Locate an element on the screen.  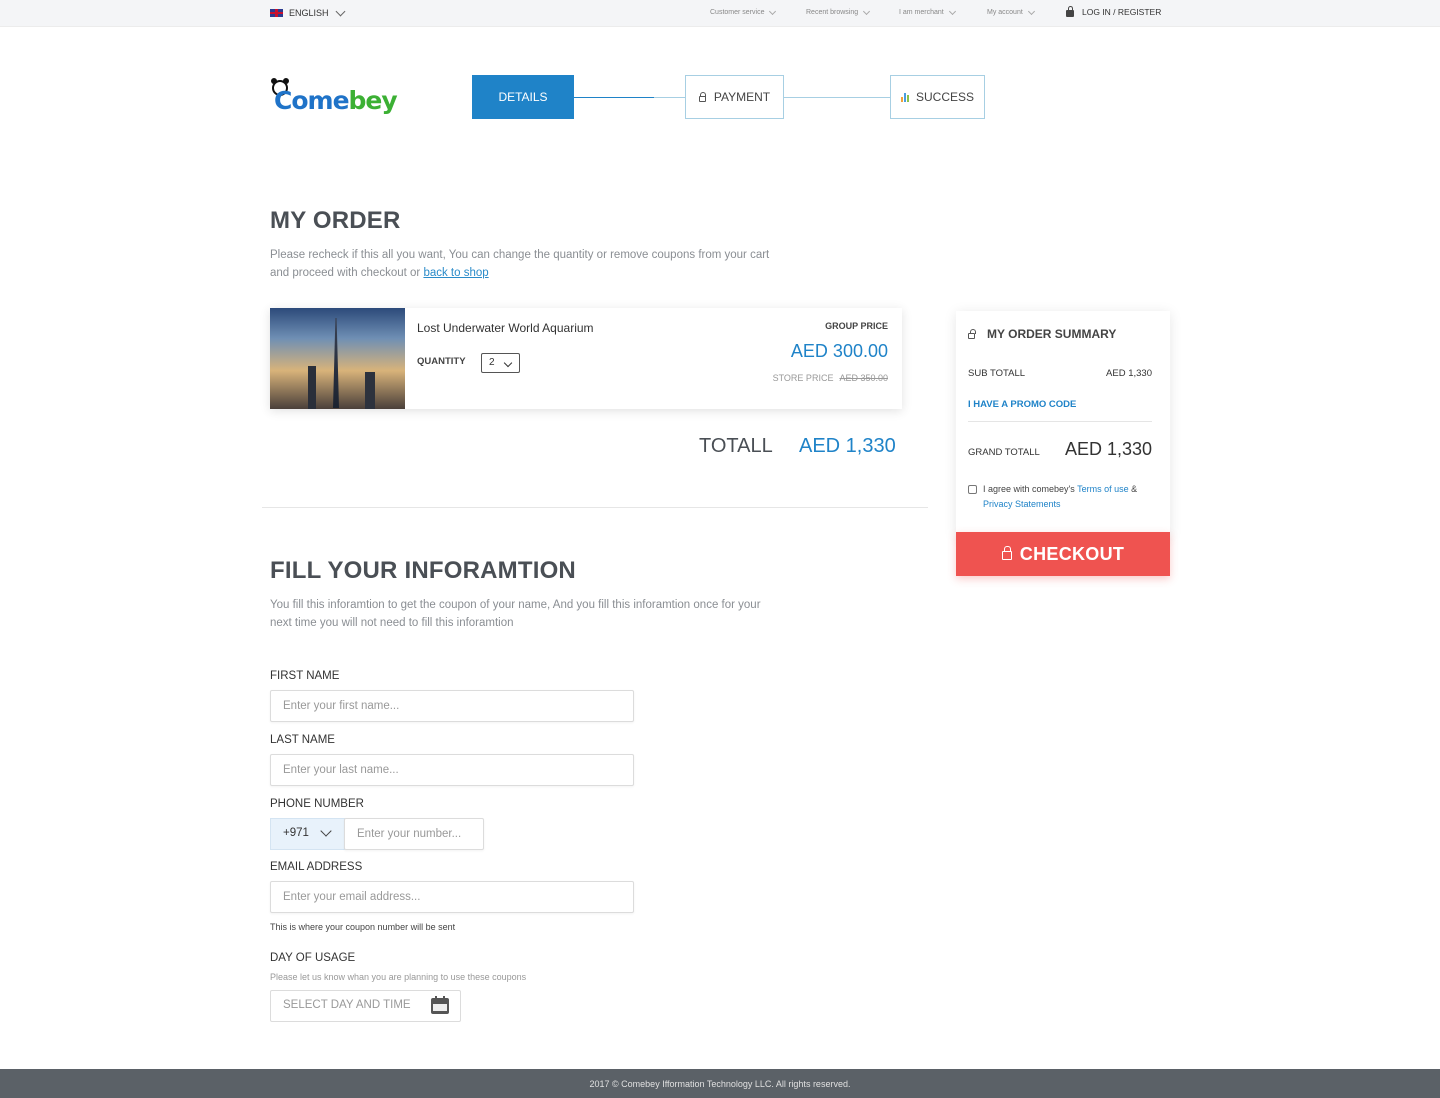
nav-my-account: My account is located at coordinates (1011, 11).